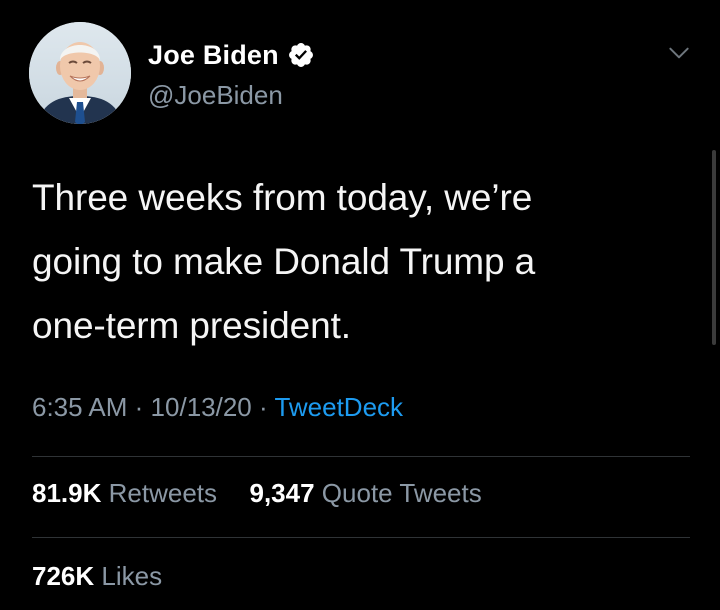 This screenshot has height=610, width=720. What do you see at coordinates (79, 407) in the screenshot?
I see `tweet-time: 6:35 AM` at bounding box center [79, 407].